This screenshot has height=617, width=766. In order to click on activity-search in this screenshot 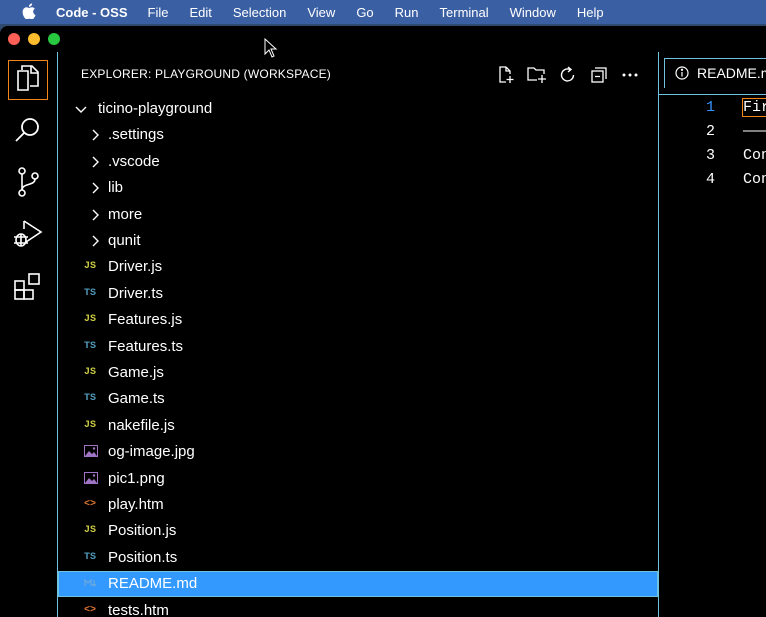, I will do `click(28, 132)`.